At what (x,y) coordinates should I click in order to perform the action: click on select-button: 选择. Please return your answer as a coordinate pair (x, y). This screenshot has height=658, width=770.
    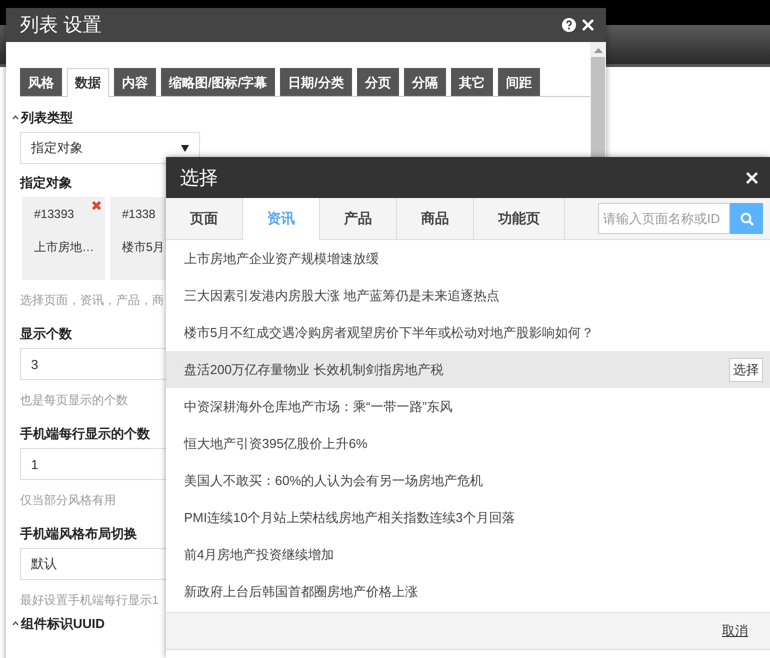
    Looking at the image, I should click on (746, 370).